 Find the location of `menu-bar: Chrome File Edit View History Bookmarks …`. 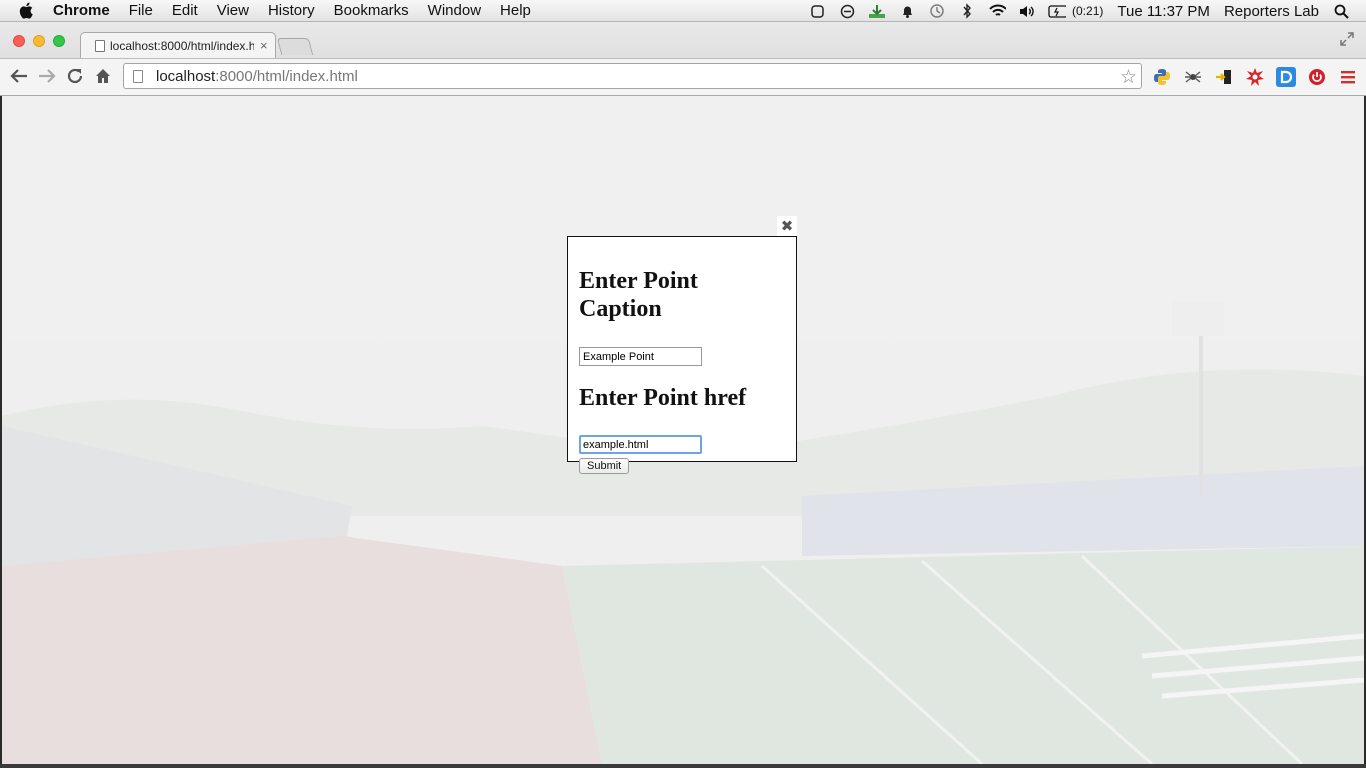

menu-bar: Chrome File Edit View History Bookmarks … is located at coordinates (683, 11).